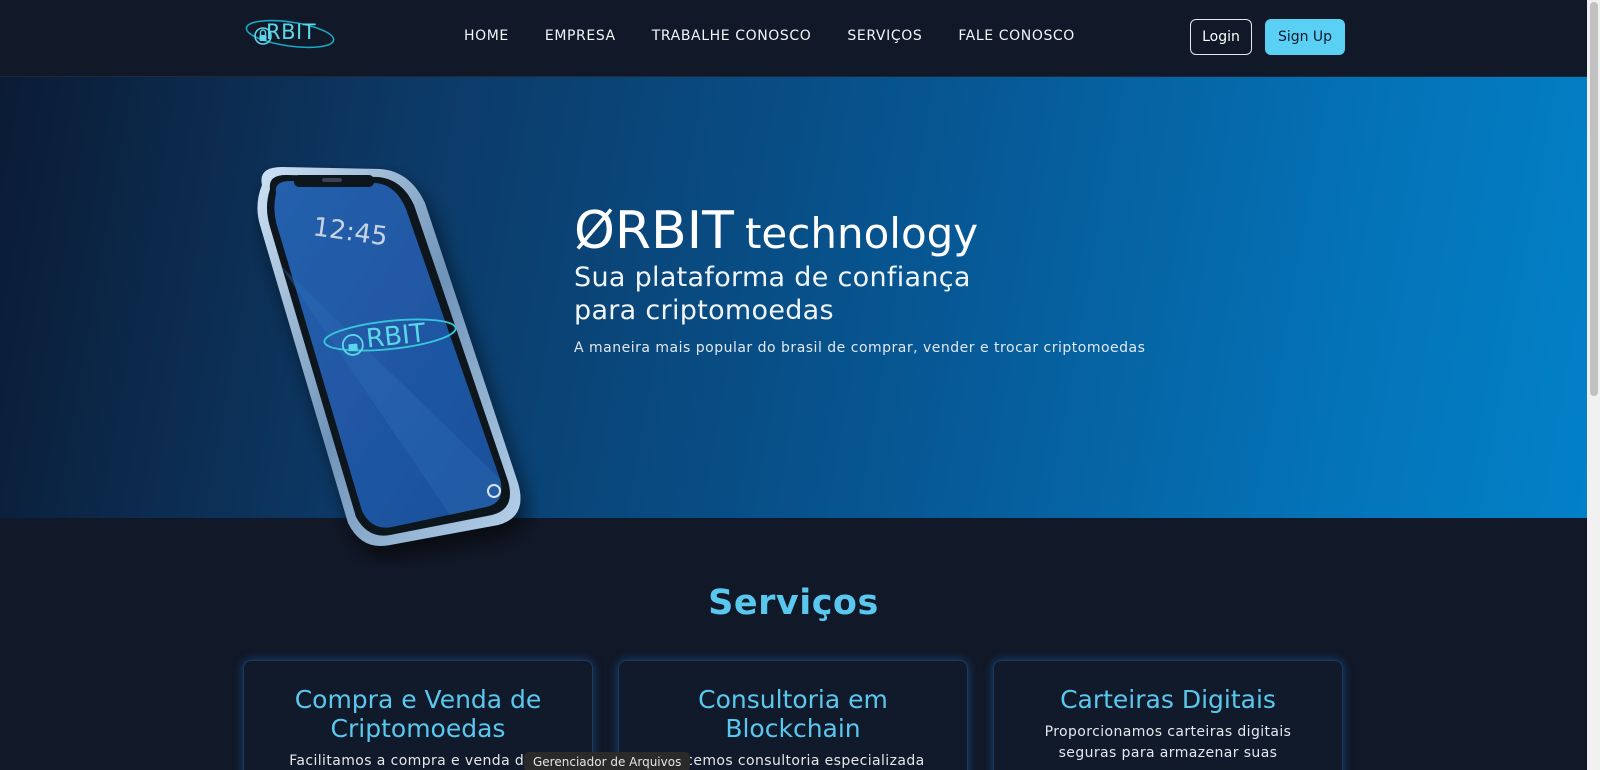 This screenshot has width=1600, height=770. What do you see at coordinates (793, 714) in the screenshot?
I see `card-title: Consultoria em Blockchain` at bounding box center [793, 714].